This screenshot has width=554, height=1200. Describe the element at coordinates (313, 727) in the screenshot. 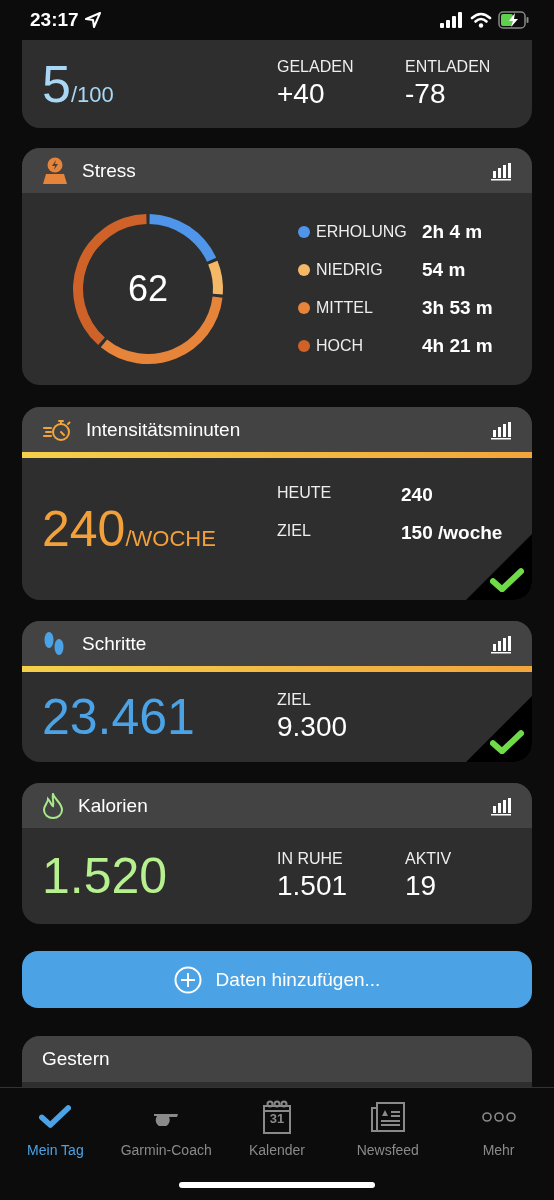

I see `stat-value: 9.300` at that location.